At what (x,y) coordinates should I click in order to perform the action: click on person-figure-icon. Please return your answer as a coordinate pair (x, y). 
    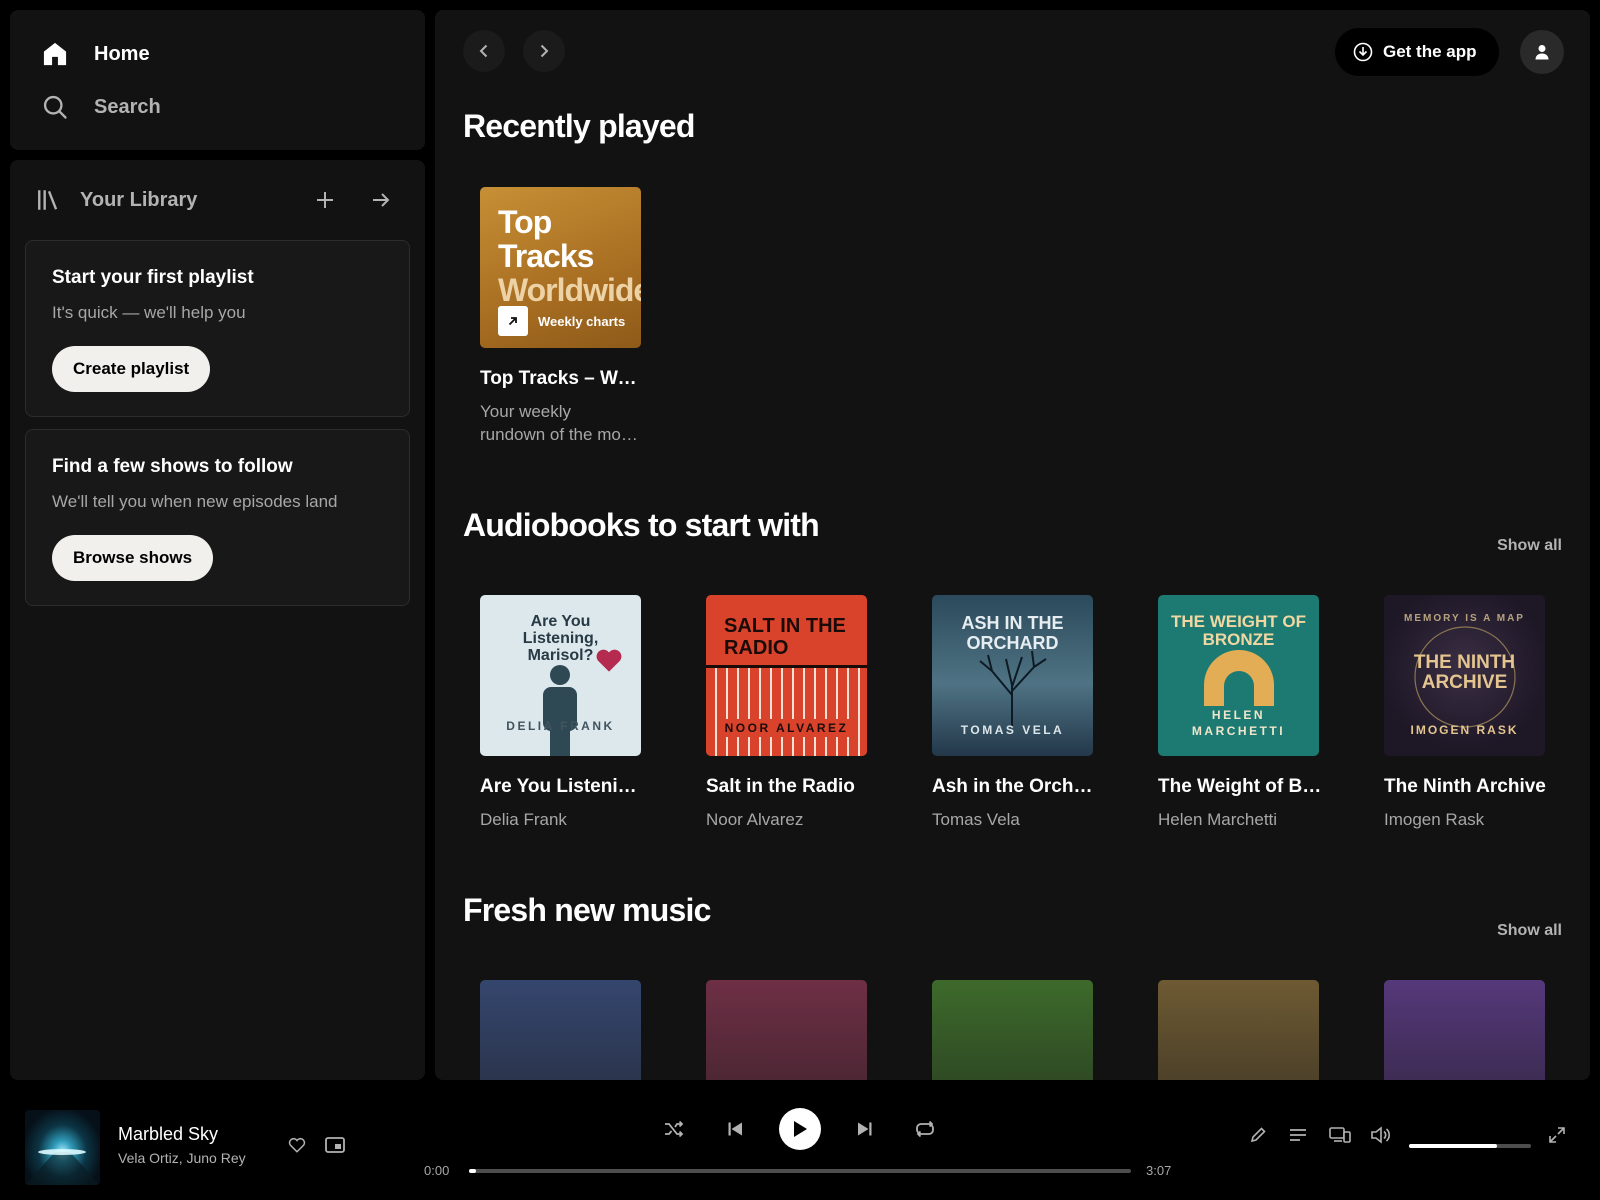
    Looking at the image, I should click on (560, 710).